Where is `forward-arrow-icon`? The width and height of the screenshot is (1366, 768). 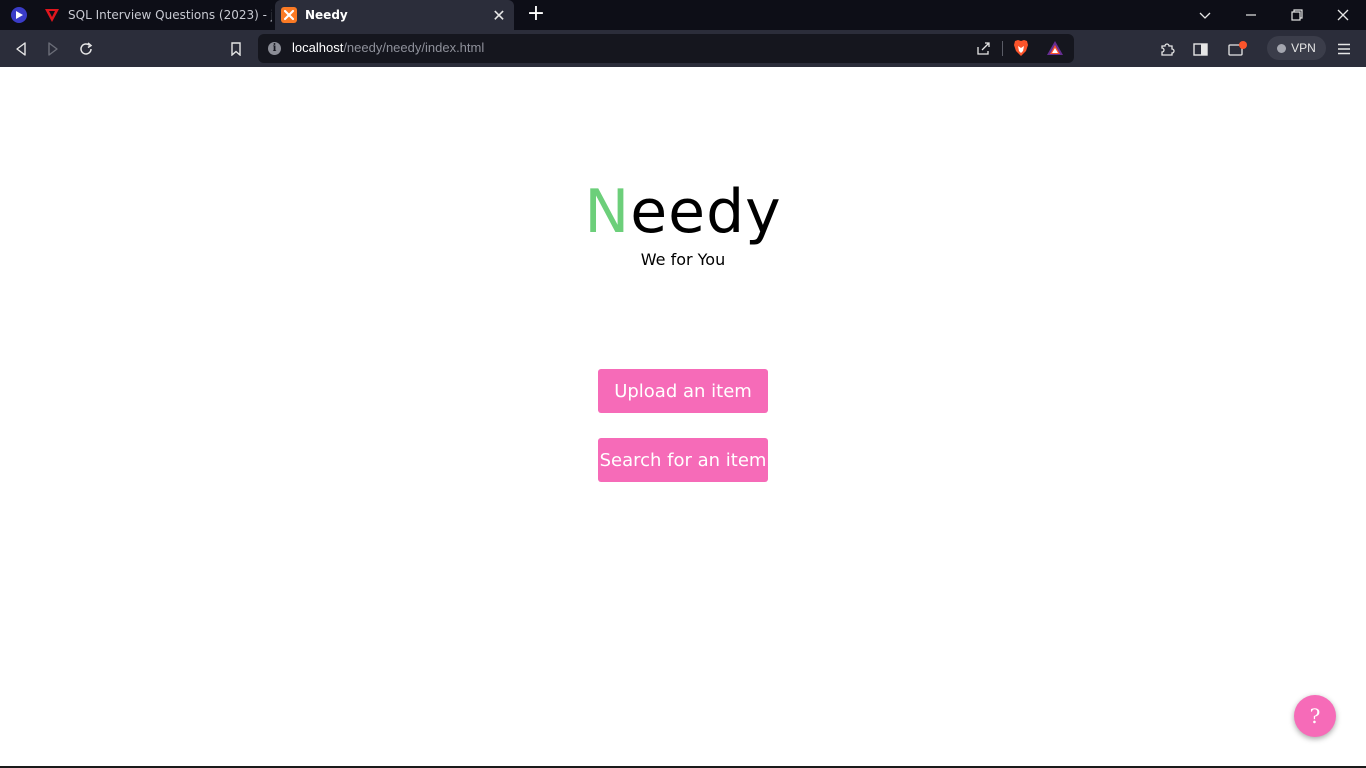 forward-arrow-icon is located at coordinates (53, 49).